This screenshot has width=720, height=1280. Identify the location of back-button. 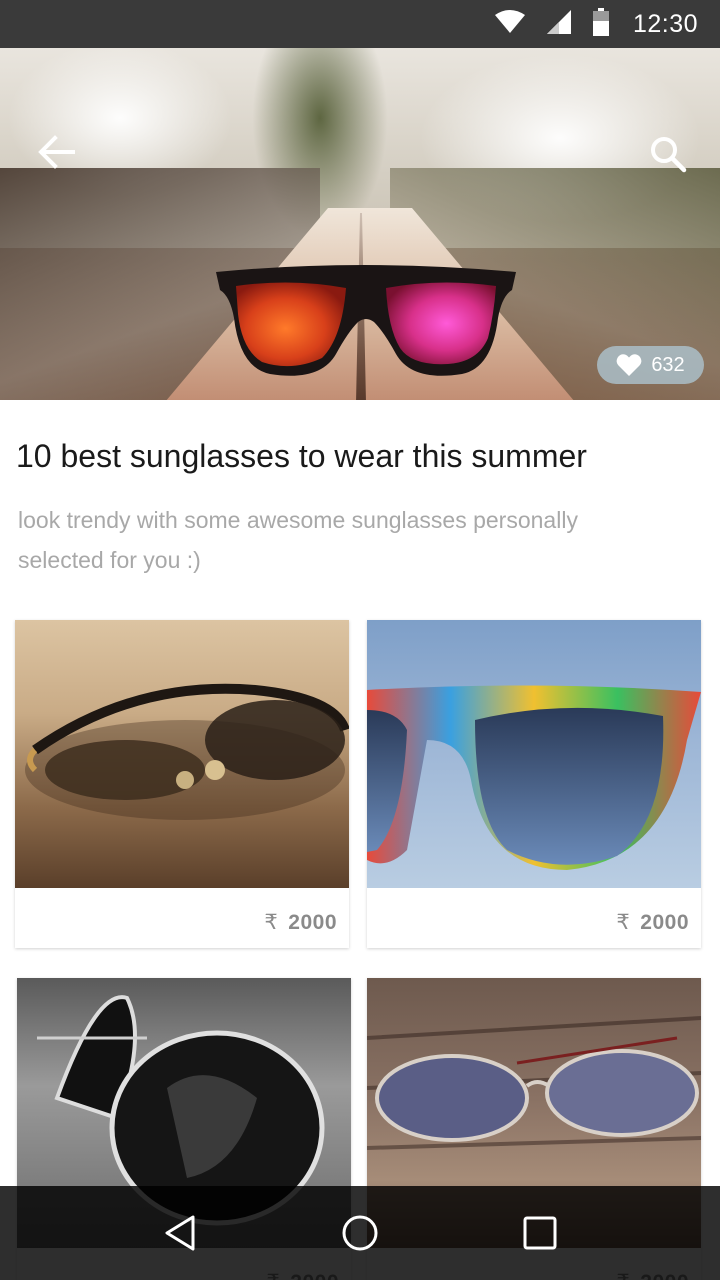
(56, 152).